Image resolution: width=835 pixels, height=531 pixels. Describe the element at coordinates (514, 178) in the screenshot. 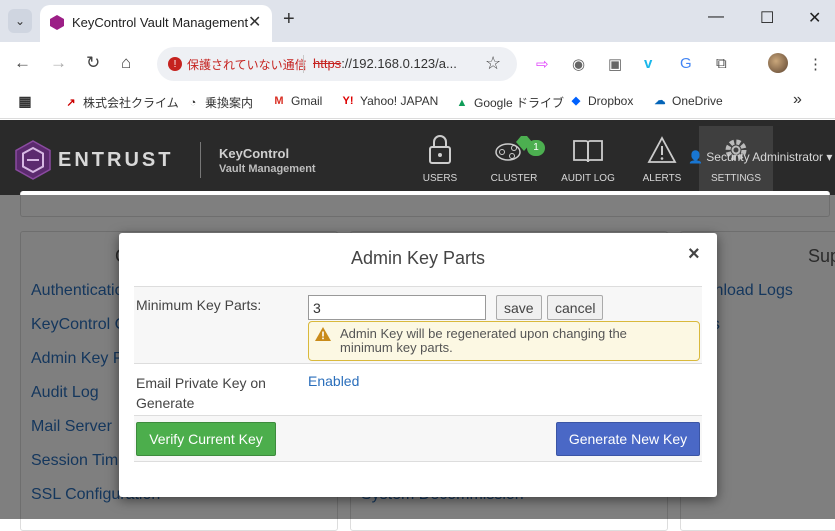

I see `nav-cluster-label: CLUSTER` at that location.